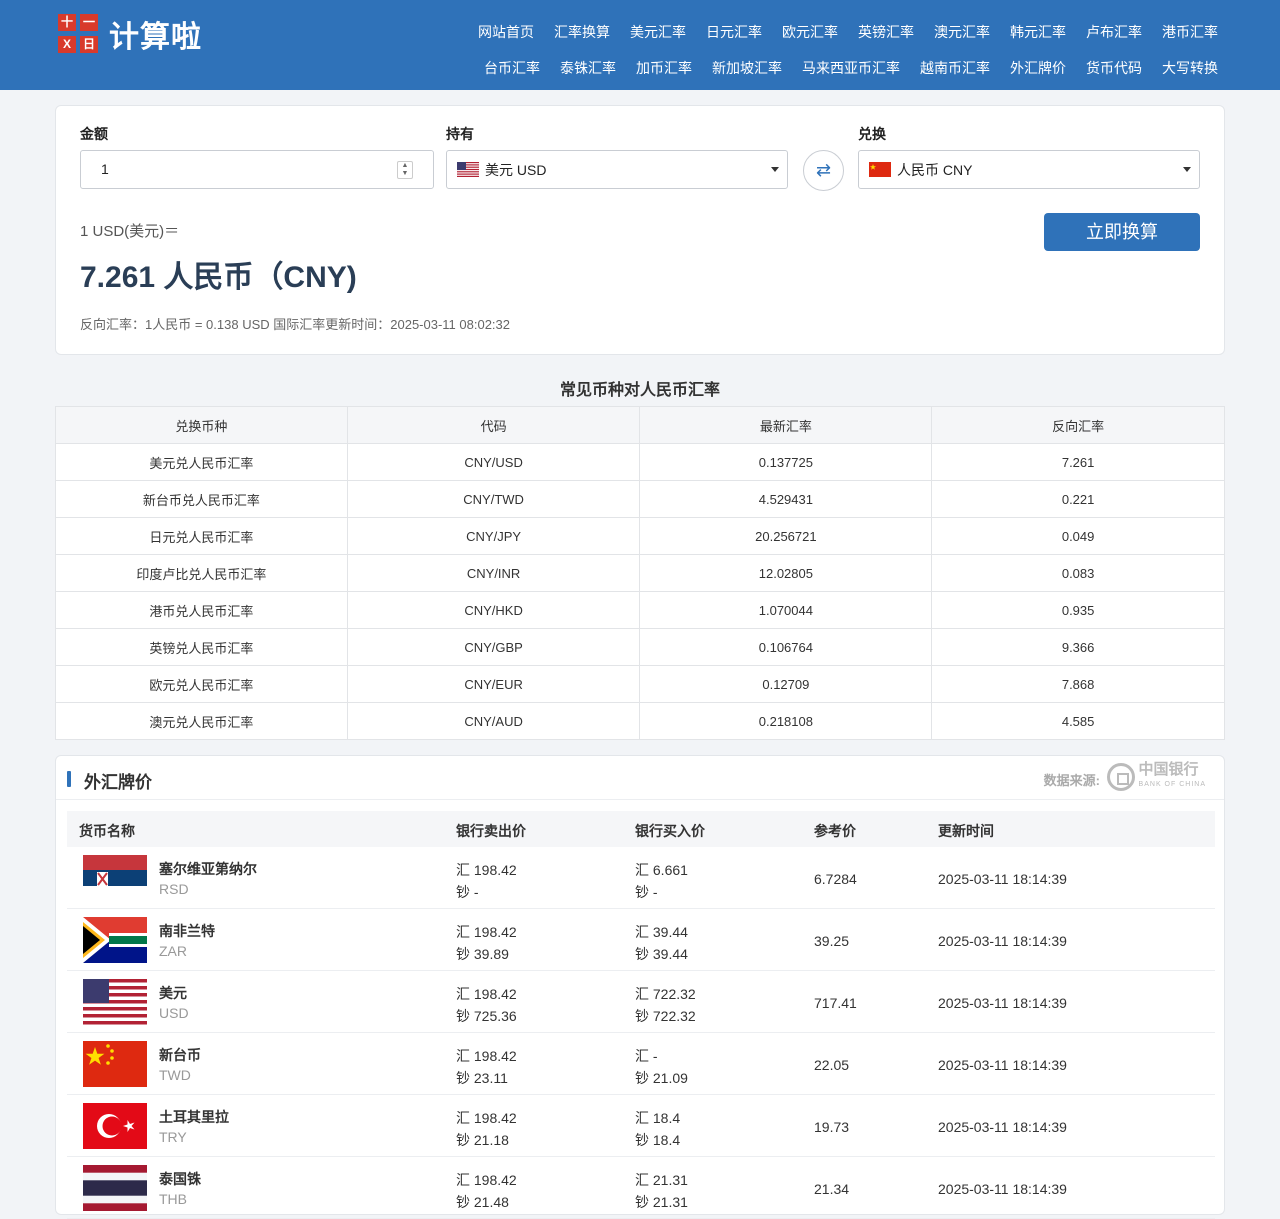 Image resolution: width=1280 pixels, height=1219 pixels. Describe the element at coordinates (1029, 169) in the screenshot. I see `to-currency-select: 人民币 CNY` at that location.